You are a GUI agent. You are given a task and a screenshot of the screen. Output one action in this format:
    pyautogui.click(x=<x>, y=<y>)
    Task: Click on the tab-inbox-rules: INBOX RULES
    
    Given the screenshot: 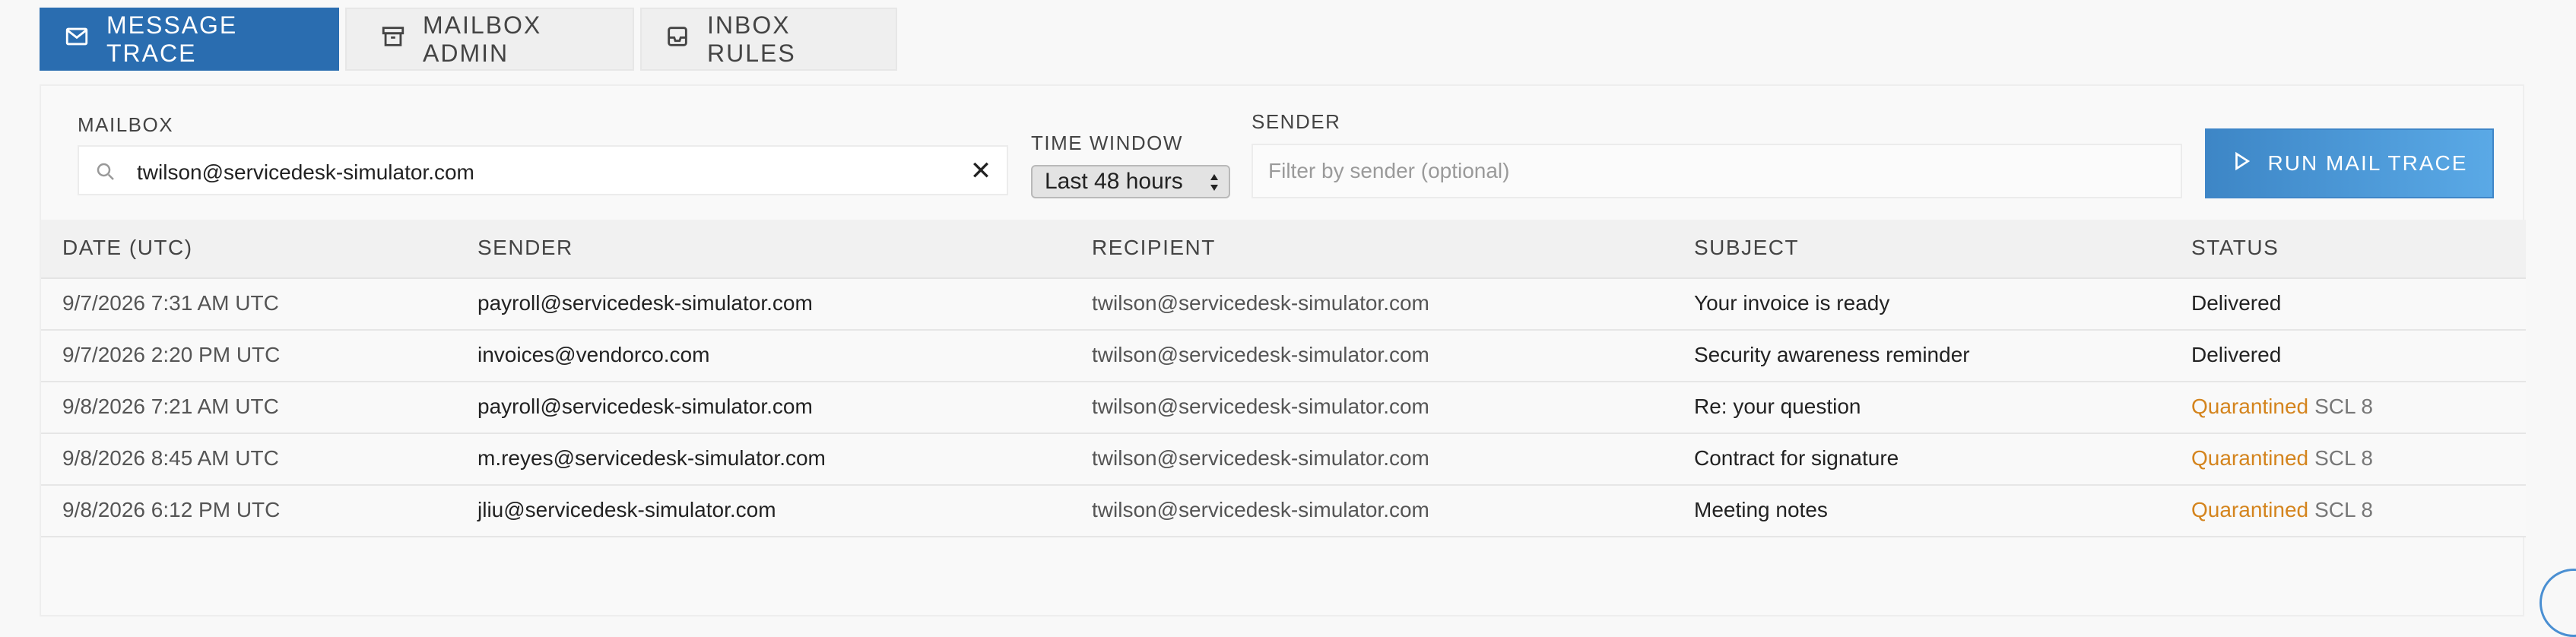 What is the action you would take?
    pyautogui.click(x=769, y=39)
    